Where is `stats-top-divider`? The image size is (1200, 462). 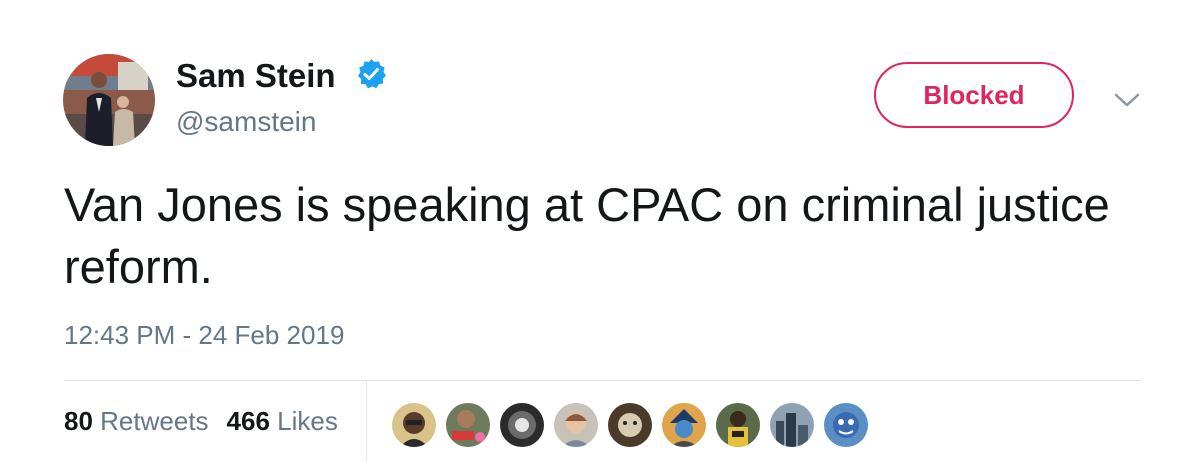
stats-top-divider is located at coordinates (603, 380).